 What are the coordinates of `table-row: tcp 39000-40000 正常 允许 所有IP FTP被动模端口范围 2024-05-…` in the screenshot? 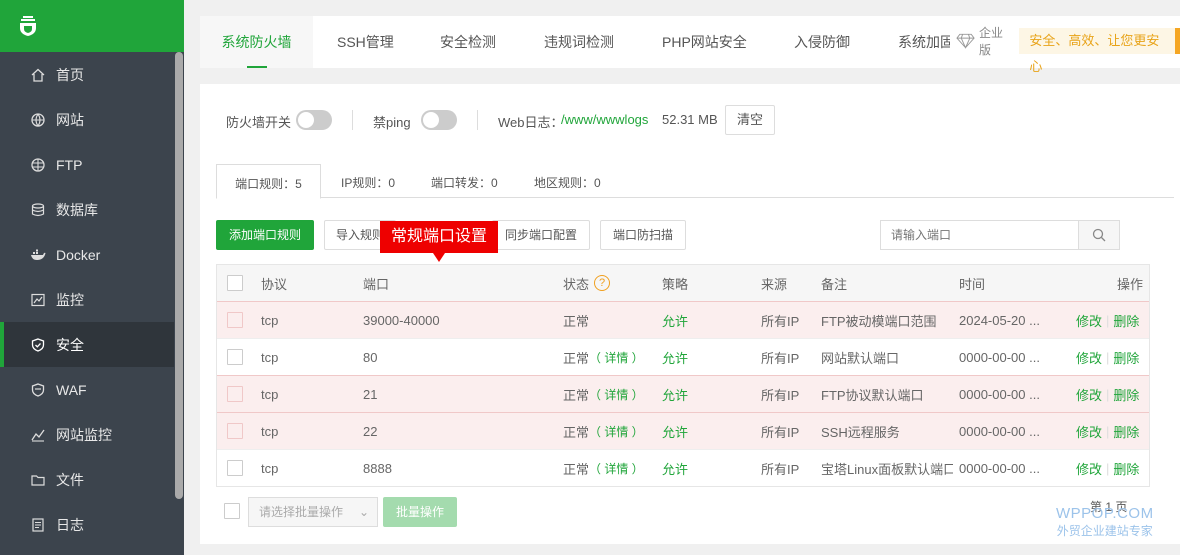 It's located at (683, 319).